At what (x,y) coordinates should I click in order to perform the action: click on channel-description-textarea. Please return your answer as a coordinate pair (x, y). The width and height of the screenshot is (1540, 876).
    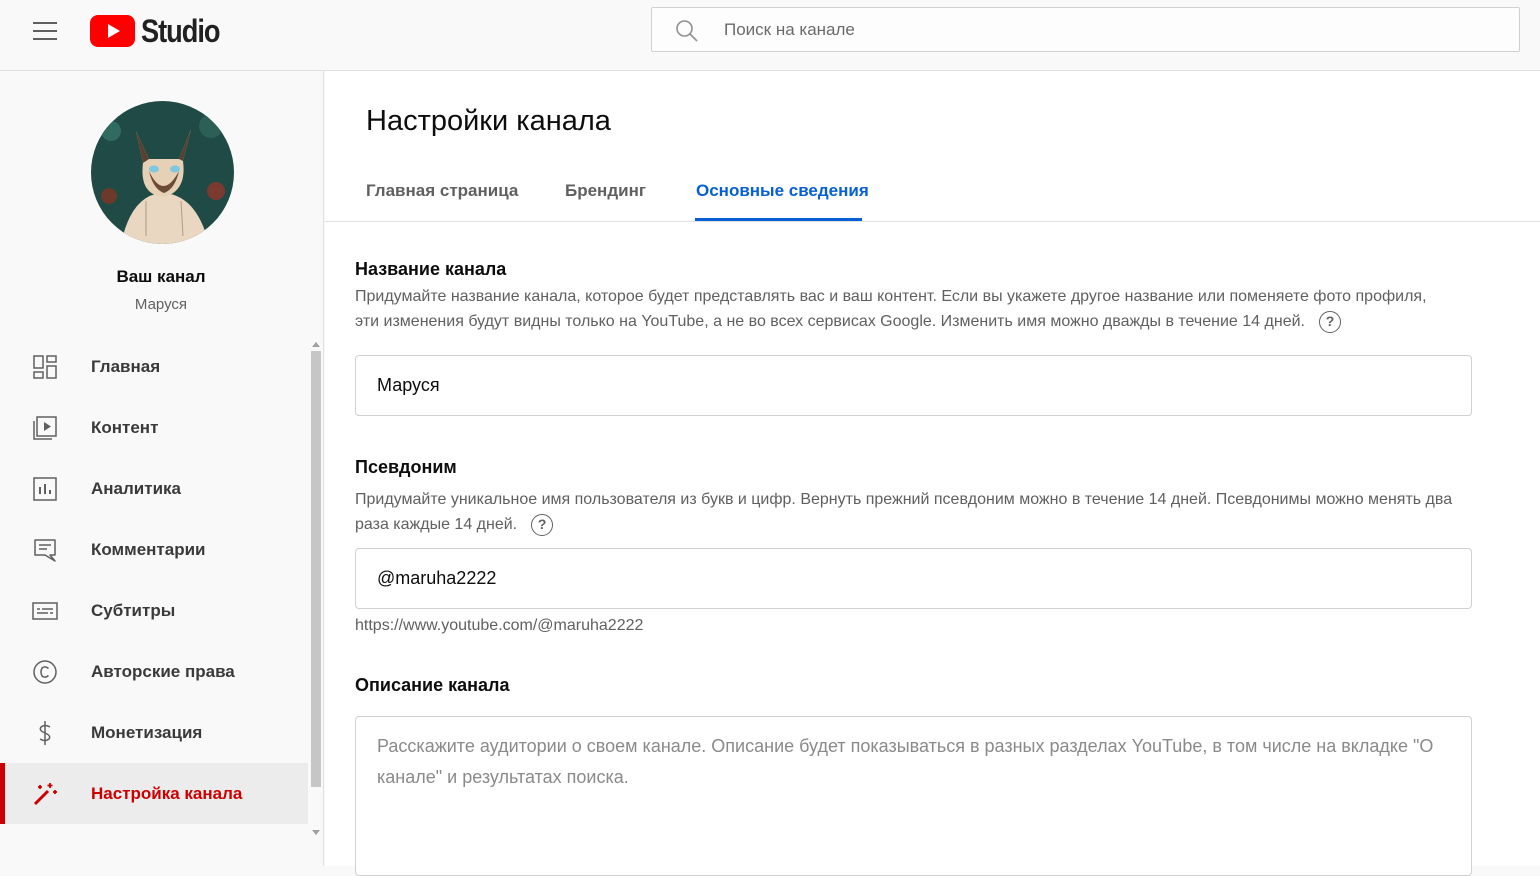
    Looking at the image, I should click on (912, 796).